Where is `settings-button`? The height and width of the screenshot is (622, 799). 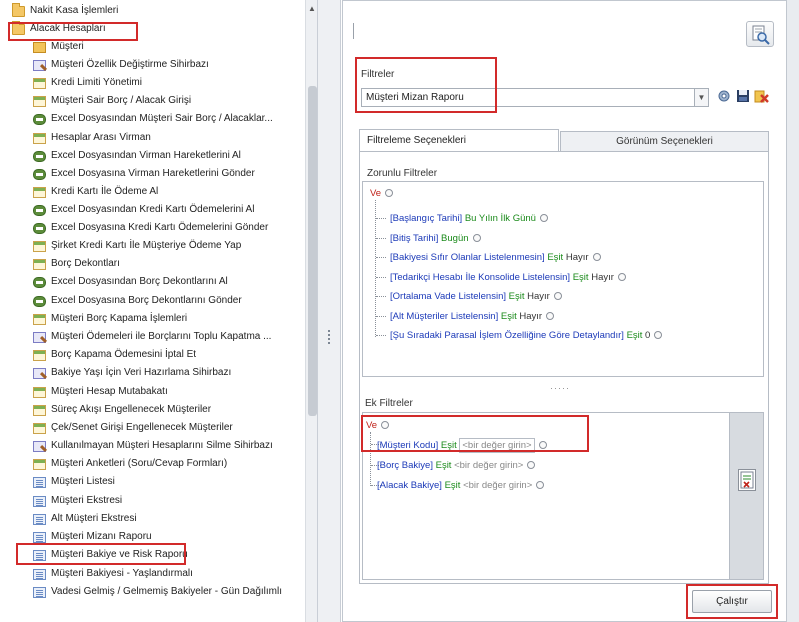 settings-button is located at coordinates (723, 97).